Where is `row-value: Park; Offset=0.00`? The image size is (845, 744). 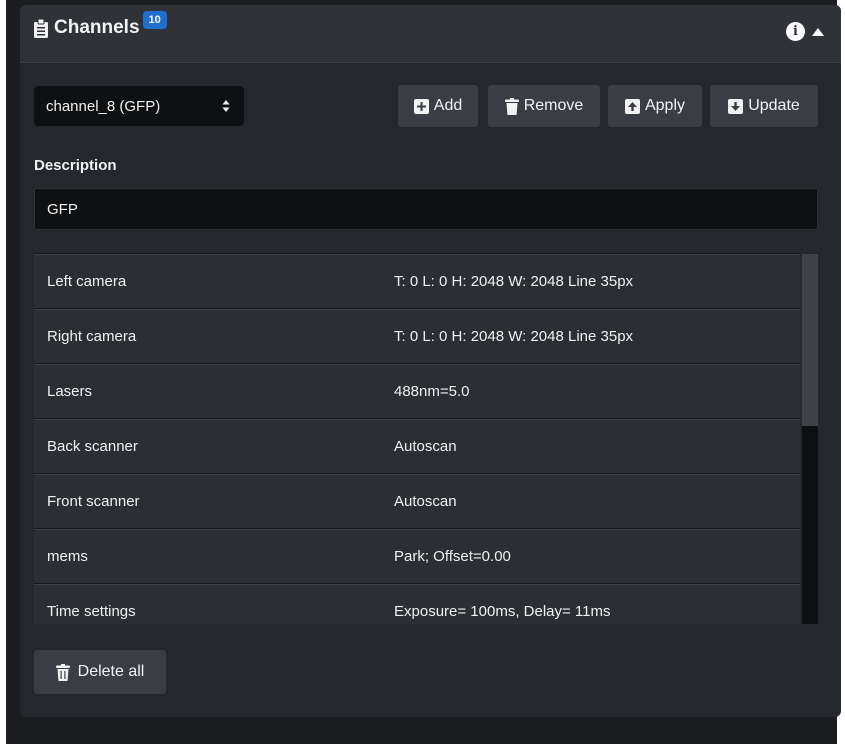
row-value: Park; Offset=0.00 is located at coordinates (452, 556).